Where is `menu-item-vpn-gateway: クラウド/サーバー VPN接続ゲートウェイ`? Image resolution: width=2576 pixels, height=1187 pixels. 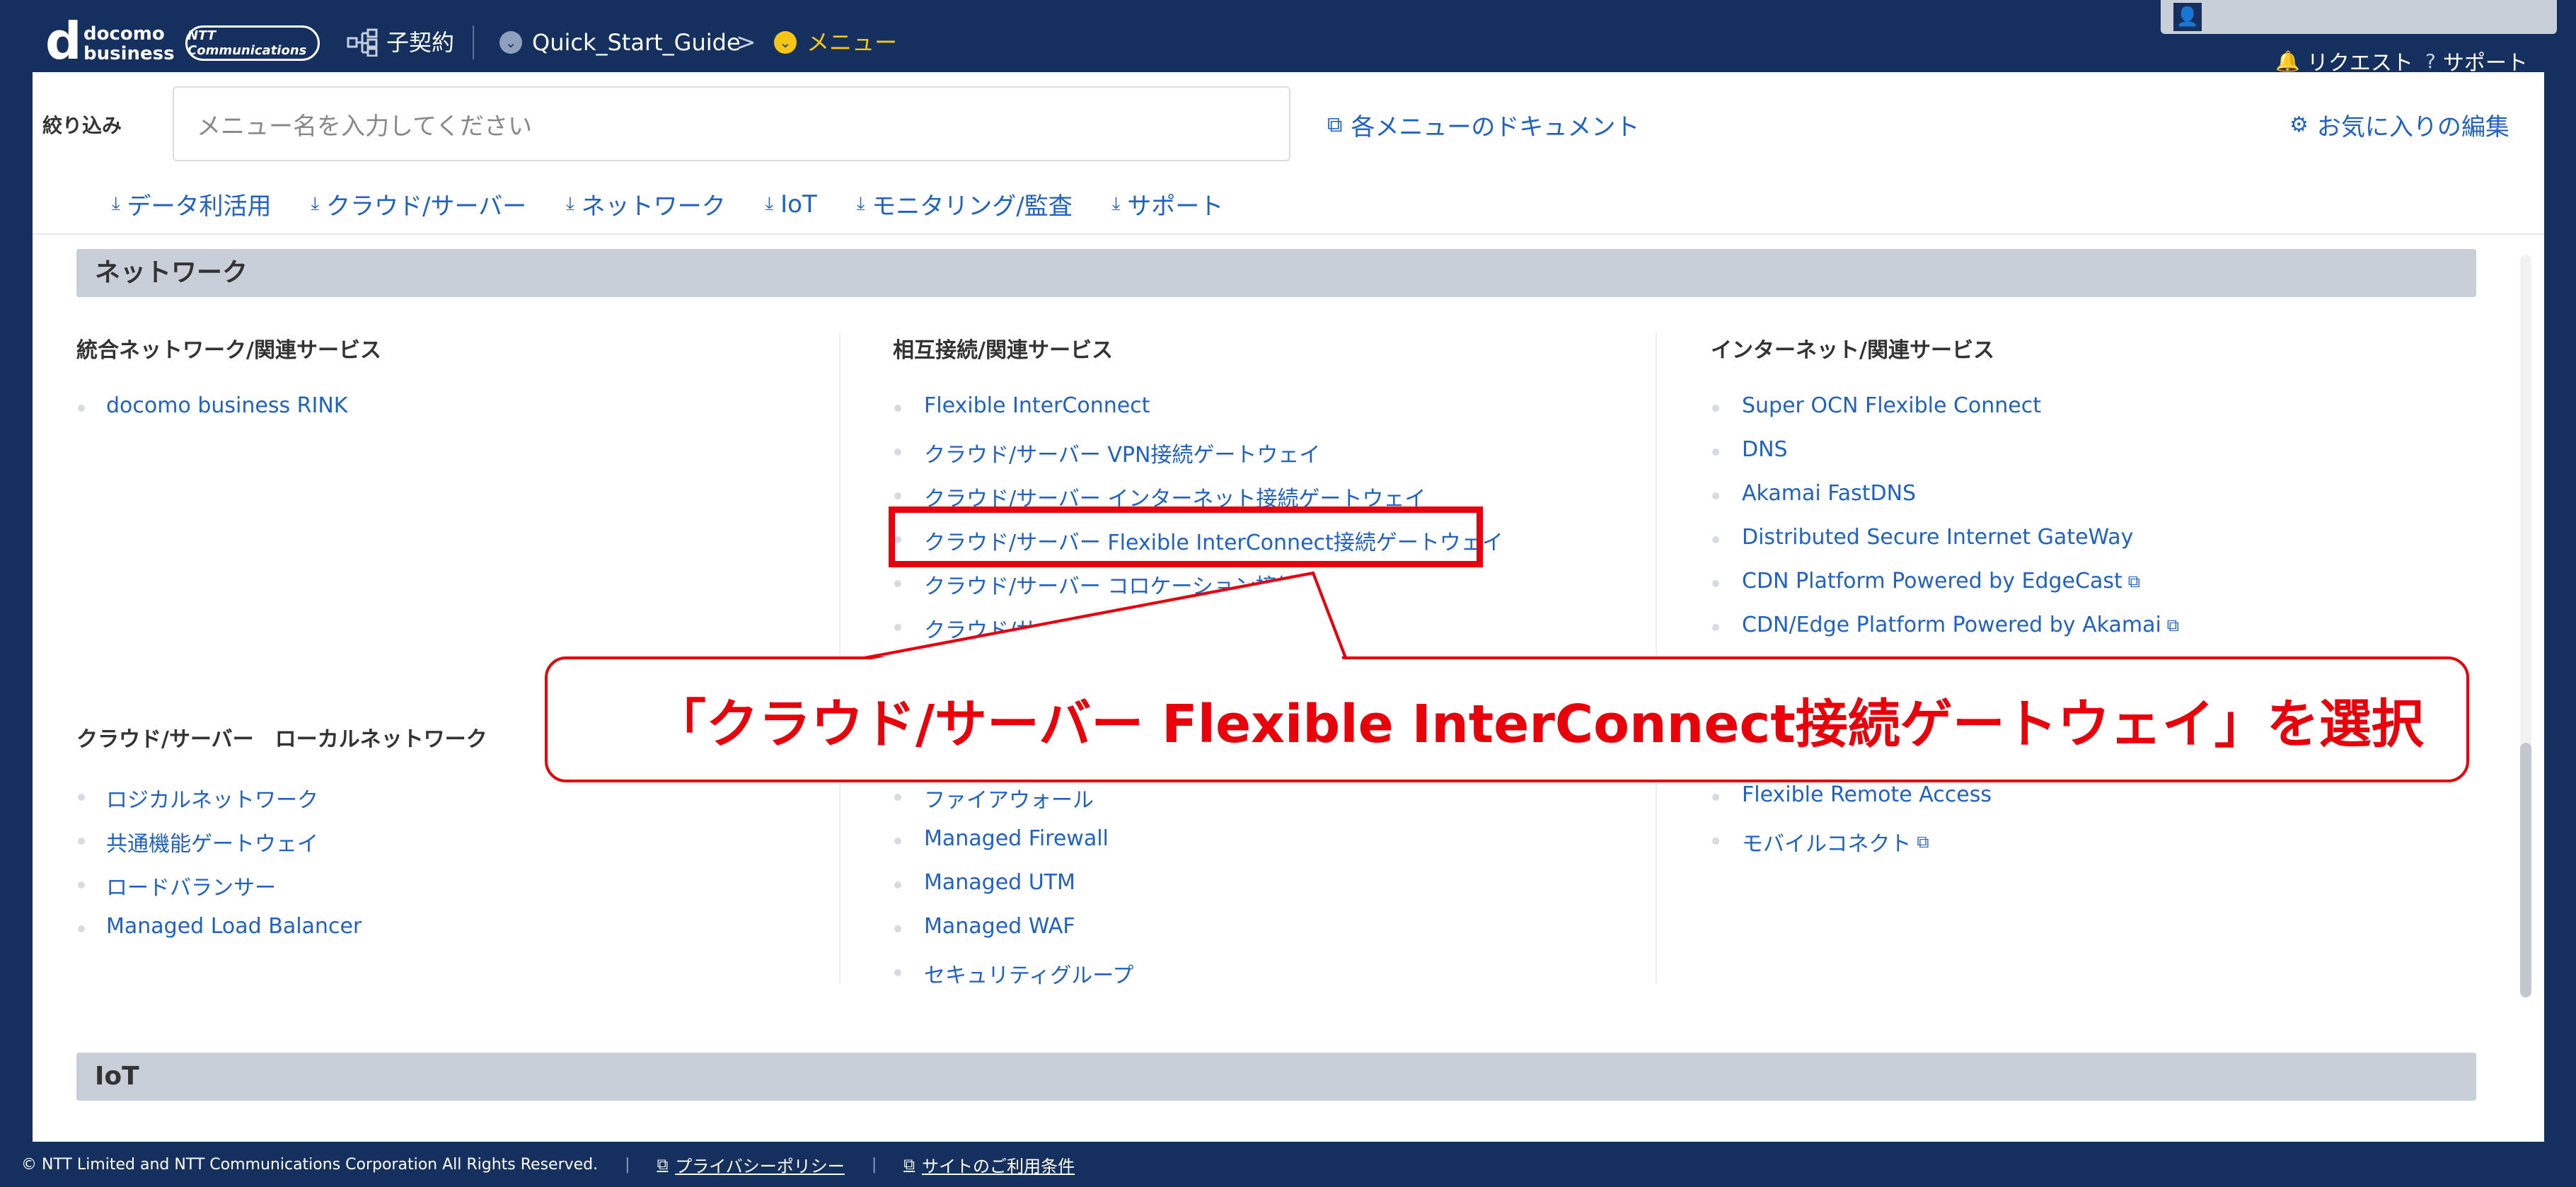
menu-item-vpn-gateway: クラウド/サーバー VPN接続ゲートウェイ is located at coordinates (1122, 452).